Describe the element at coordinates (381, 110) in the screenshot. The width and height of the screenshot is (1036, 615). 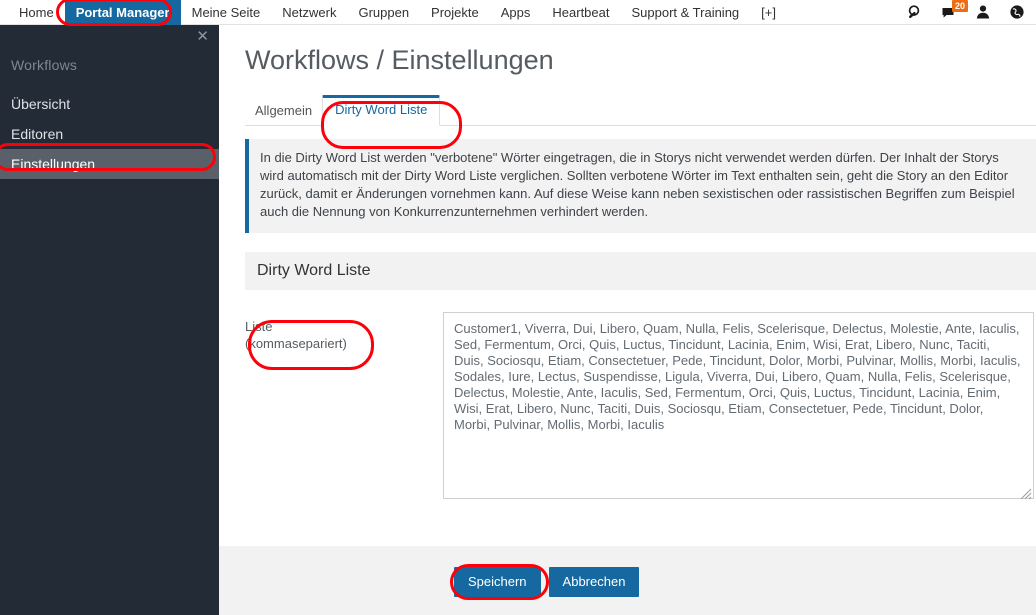
I see `tab-dirty-word-liste: Dirty Word Liste` at that location.